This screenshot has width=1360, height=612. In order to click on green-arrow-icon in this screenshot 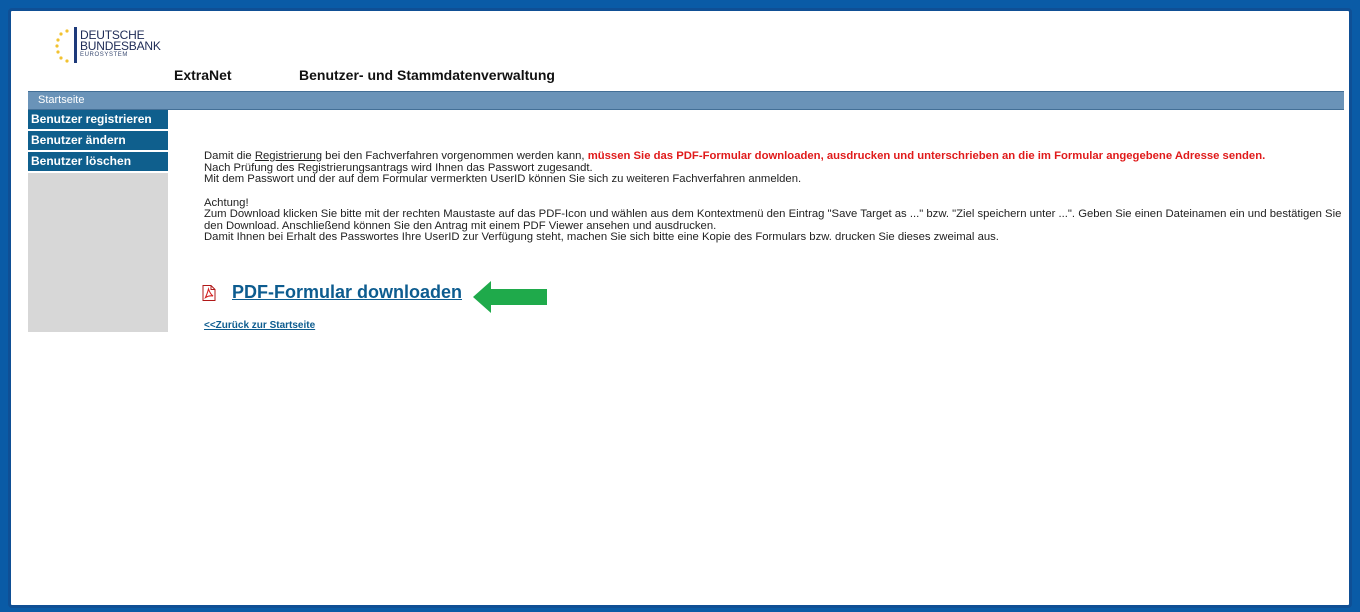, I will do `click(510, 297)`.